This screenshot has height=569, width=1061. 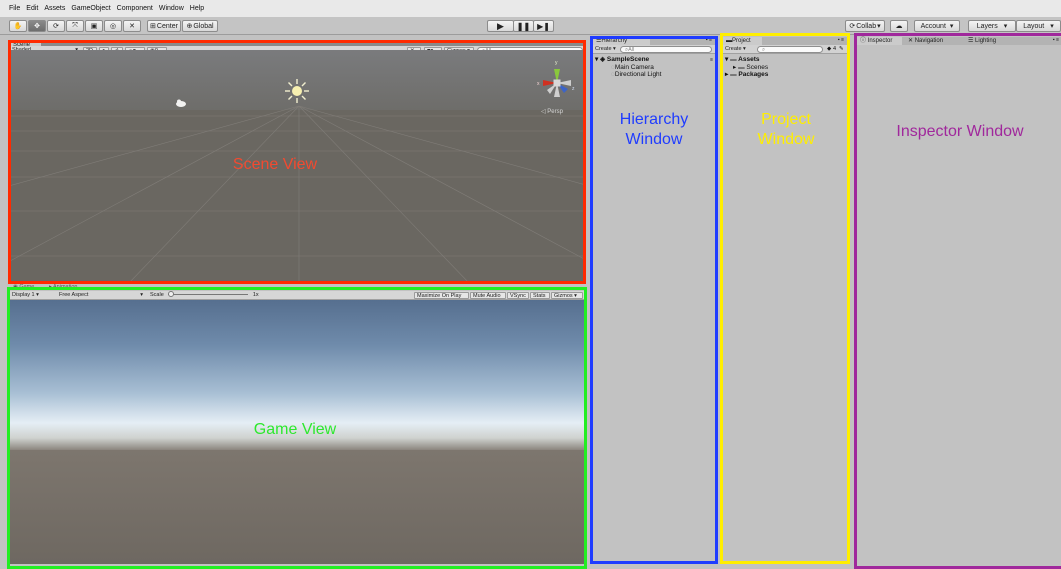 I want to click on project-create-dropdown: Create ▾, so click(x=737, y=49).